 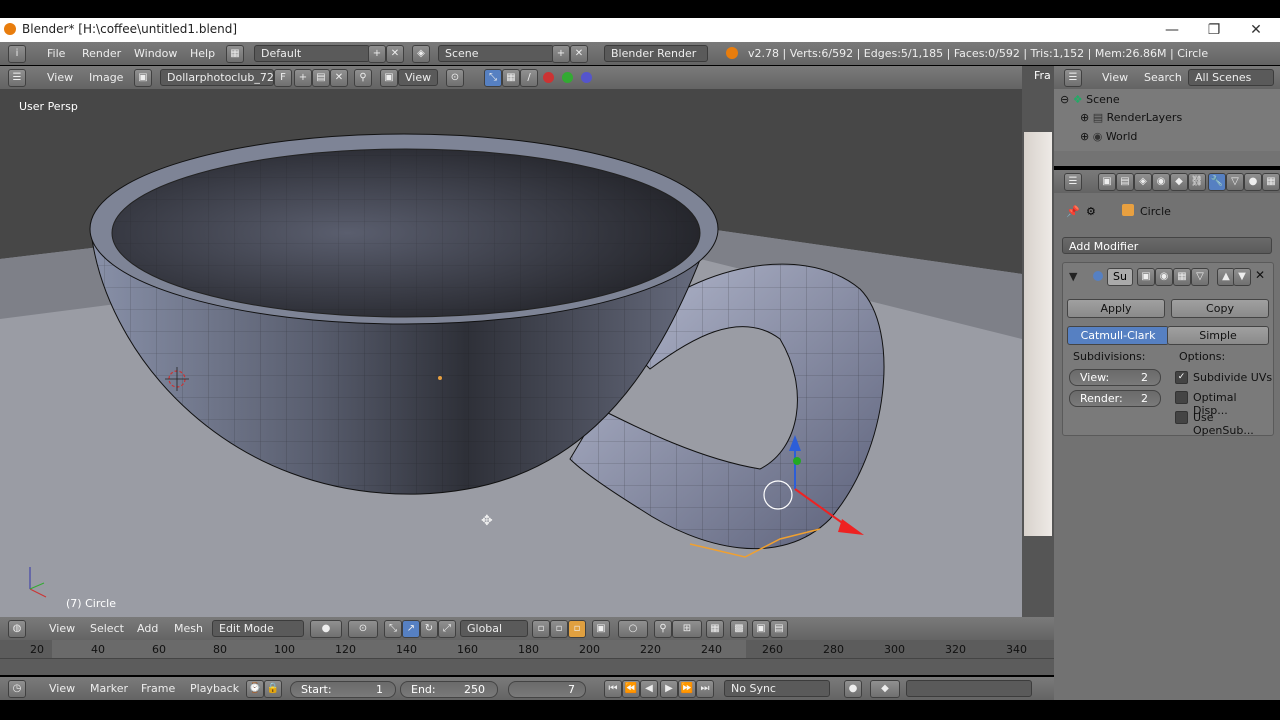 What do you see at coordinates (321, 78) in the screenshot?
I see `open-image-icon: ▤` at bounding box center [321, 78].